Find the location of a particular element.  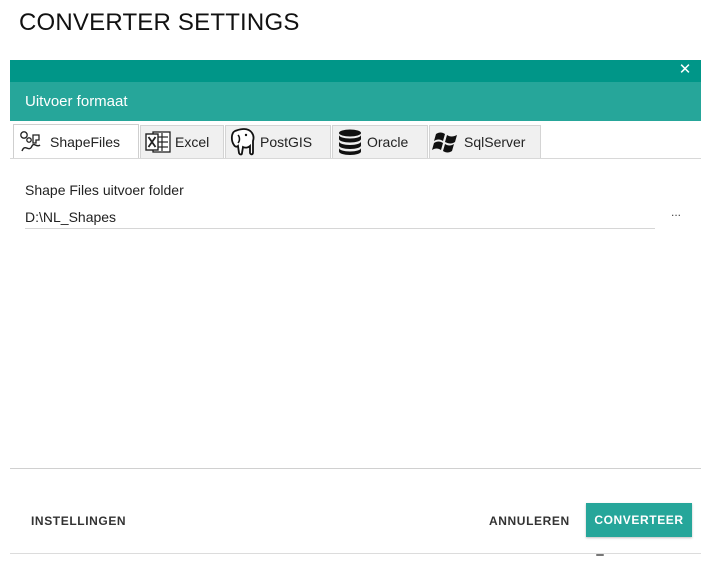

windows-icon is located at coordinates (447, 142).